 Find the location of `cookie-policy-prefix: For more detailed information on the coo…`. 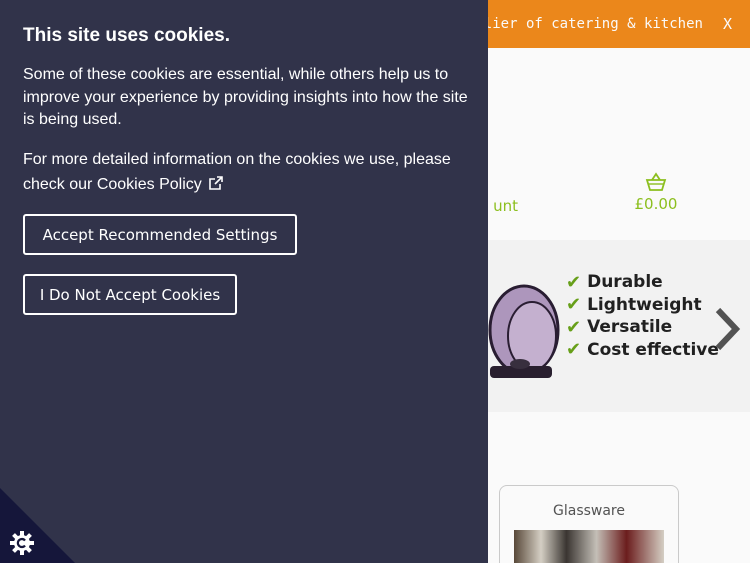

cookie-policy-prefix: For more detailed information on the coo… is located at coordinates (237, 172).